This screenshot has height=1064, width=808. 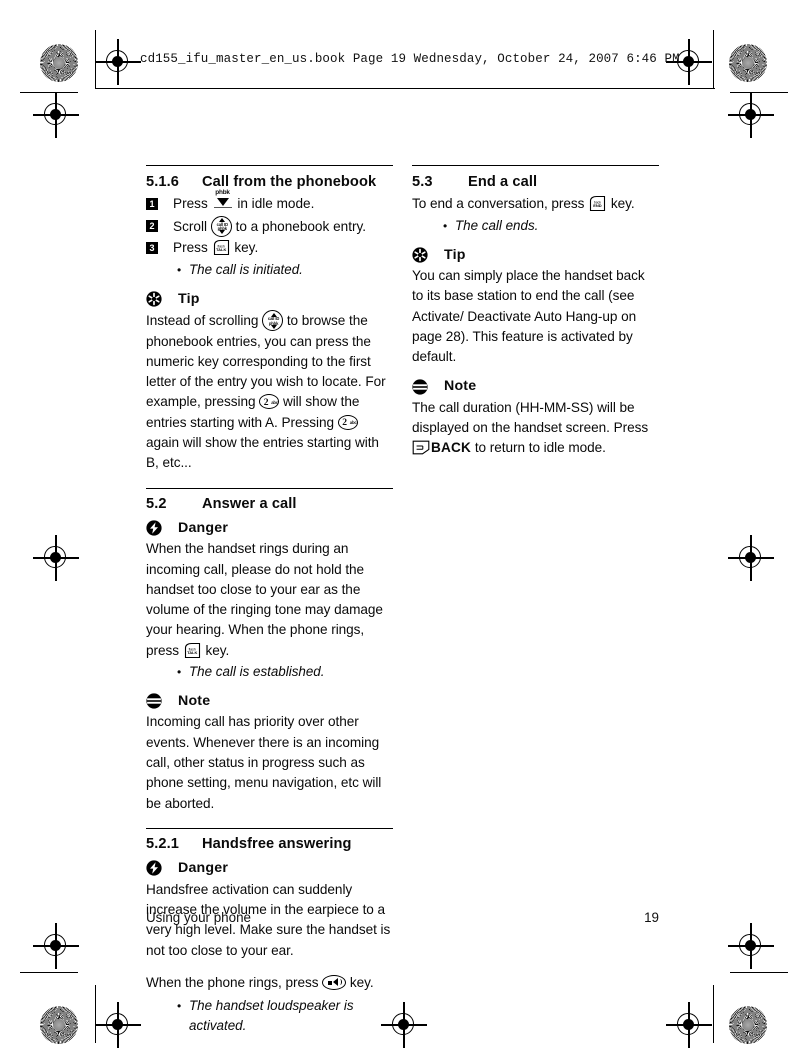 What do you see at coordinates (301, 226) in the screenshot?
I see `step-text-post: to a phonebook entry.` at bounding box center [301, 226].